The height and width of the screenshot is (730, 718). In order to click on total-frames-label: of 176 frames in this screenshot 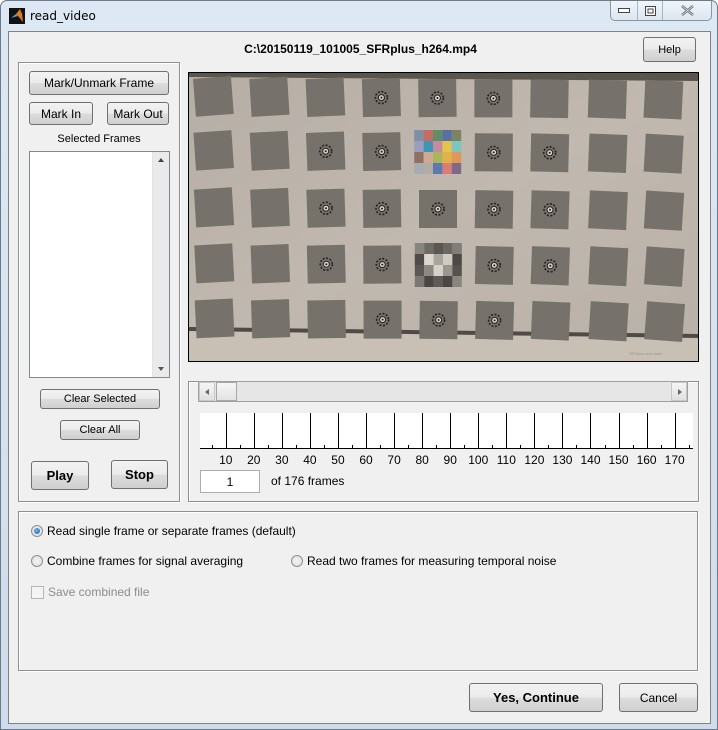, I will do `click(308, 481)`.